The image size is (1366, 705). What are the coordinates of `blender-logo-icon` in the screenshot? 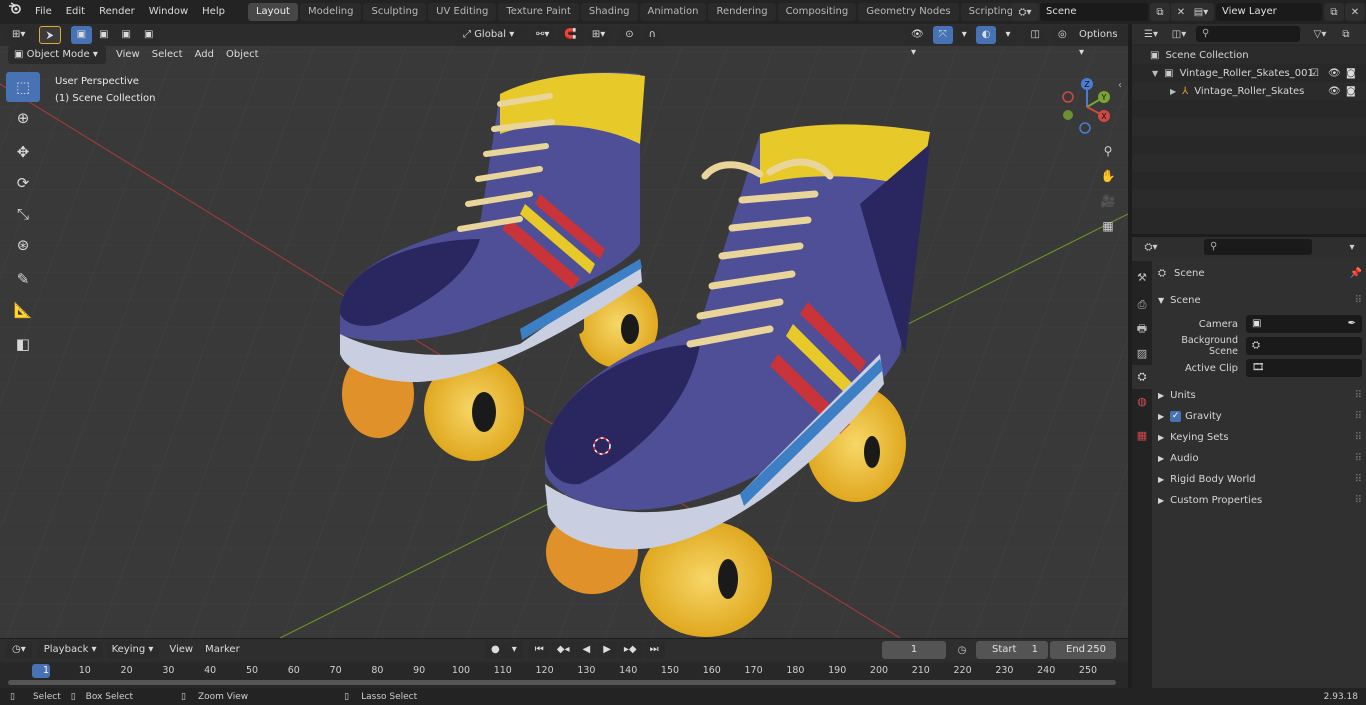 It's located at (14, 12).